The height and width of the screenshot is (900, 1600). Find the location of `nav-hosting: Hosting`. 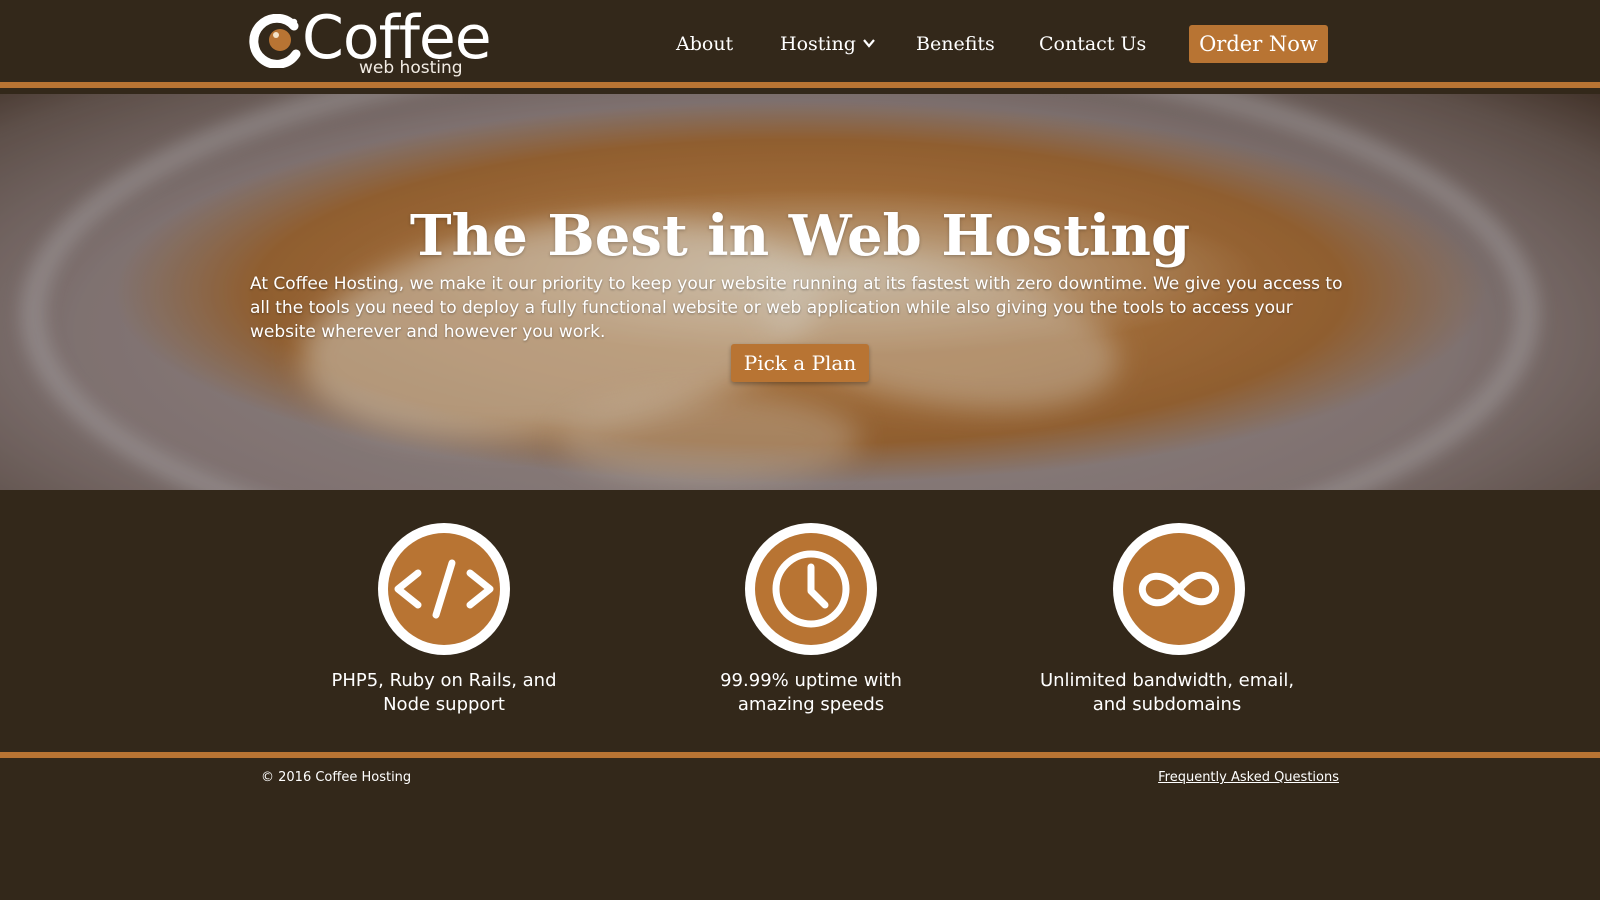

nav-hosting: Hosting is located at coordinates (828, 44).